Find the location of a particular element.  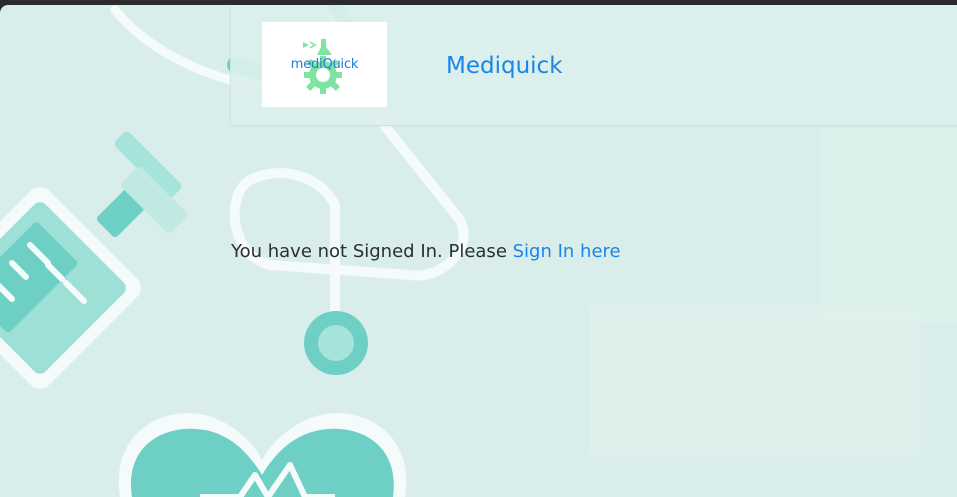

signin-link: Sign In here is located at coordinates (567, 251).